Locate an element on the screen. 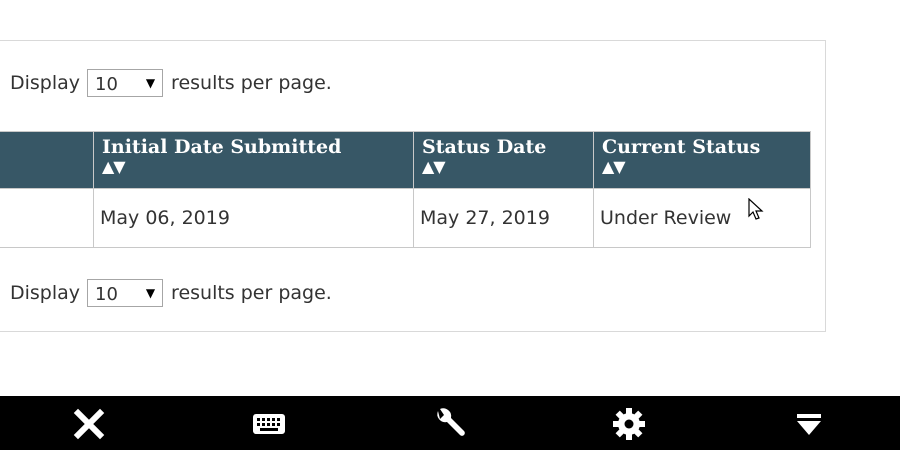  table-row: May 06, 2019 May 27, 2019 Under Review is located at coordinates (405, 218).